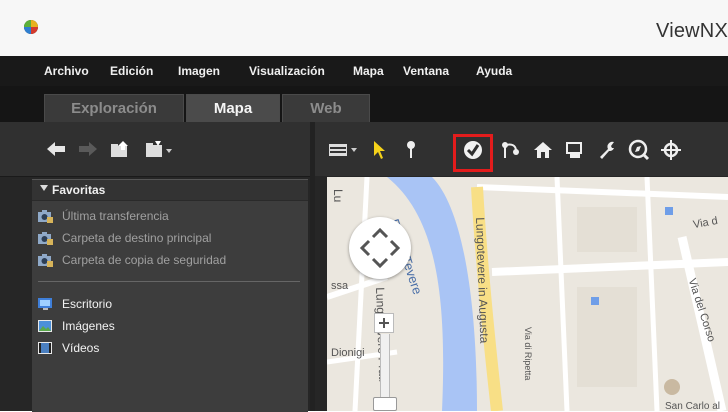 The image size is (728, 412). I want to click on photo-list-button, so click(575, 150).